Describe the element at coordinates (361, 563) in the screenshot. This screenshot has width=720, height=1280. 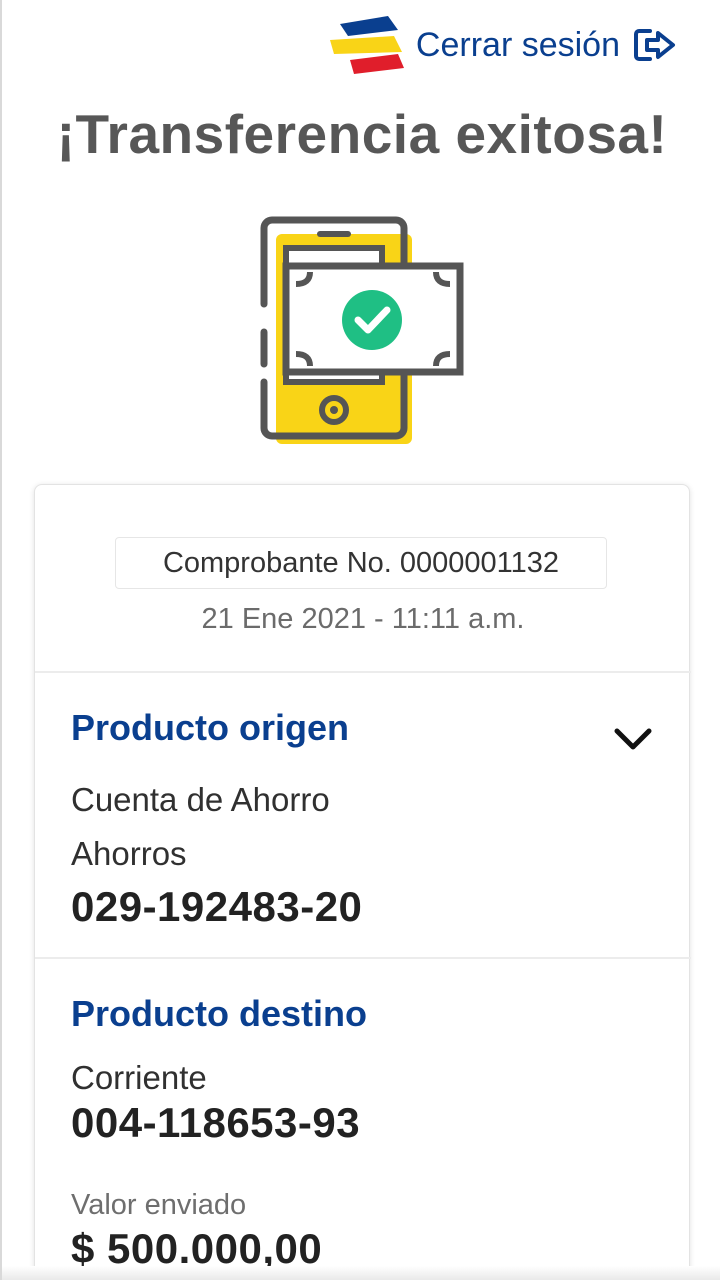
I see `receipt-number: Comprobante No. 0000001132` at that location.